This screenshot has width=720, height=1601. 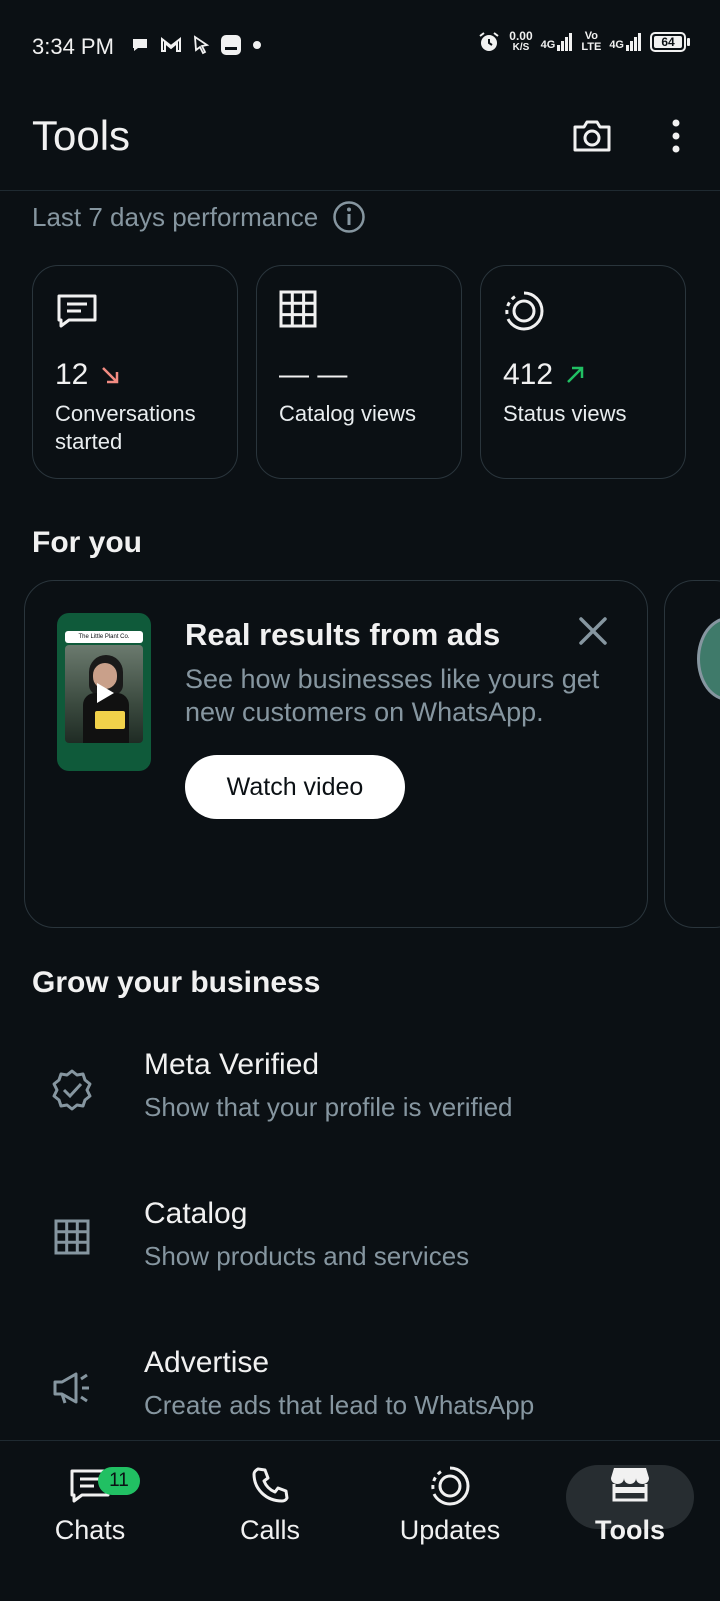 I want to click on sim1-signal: 4G, so click(x=557, y=42).